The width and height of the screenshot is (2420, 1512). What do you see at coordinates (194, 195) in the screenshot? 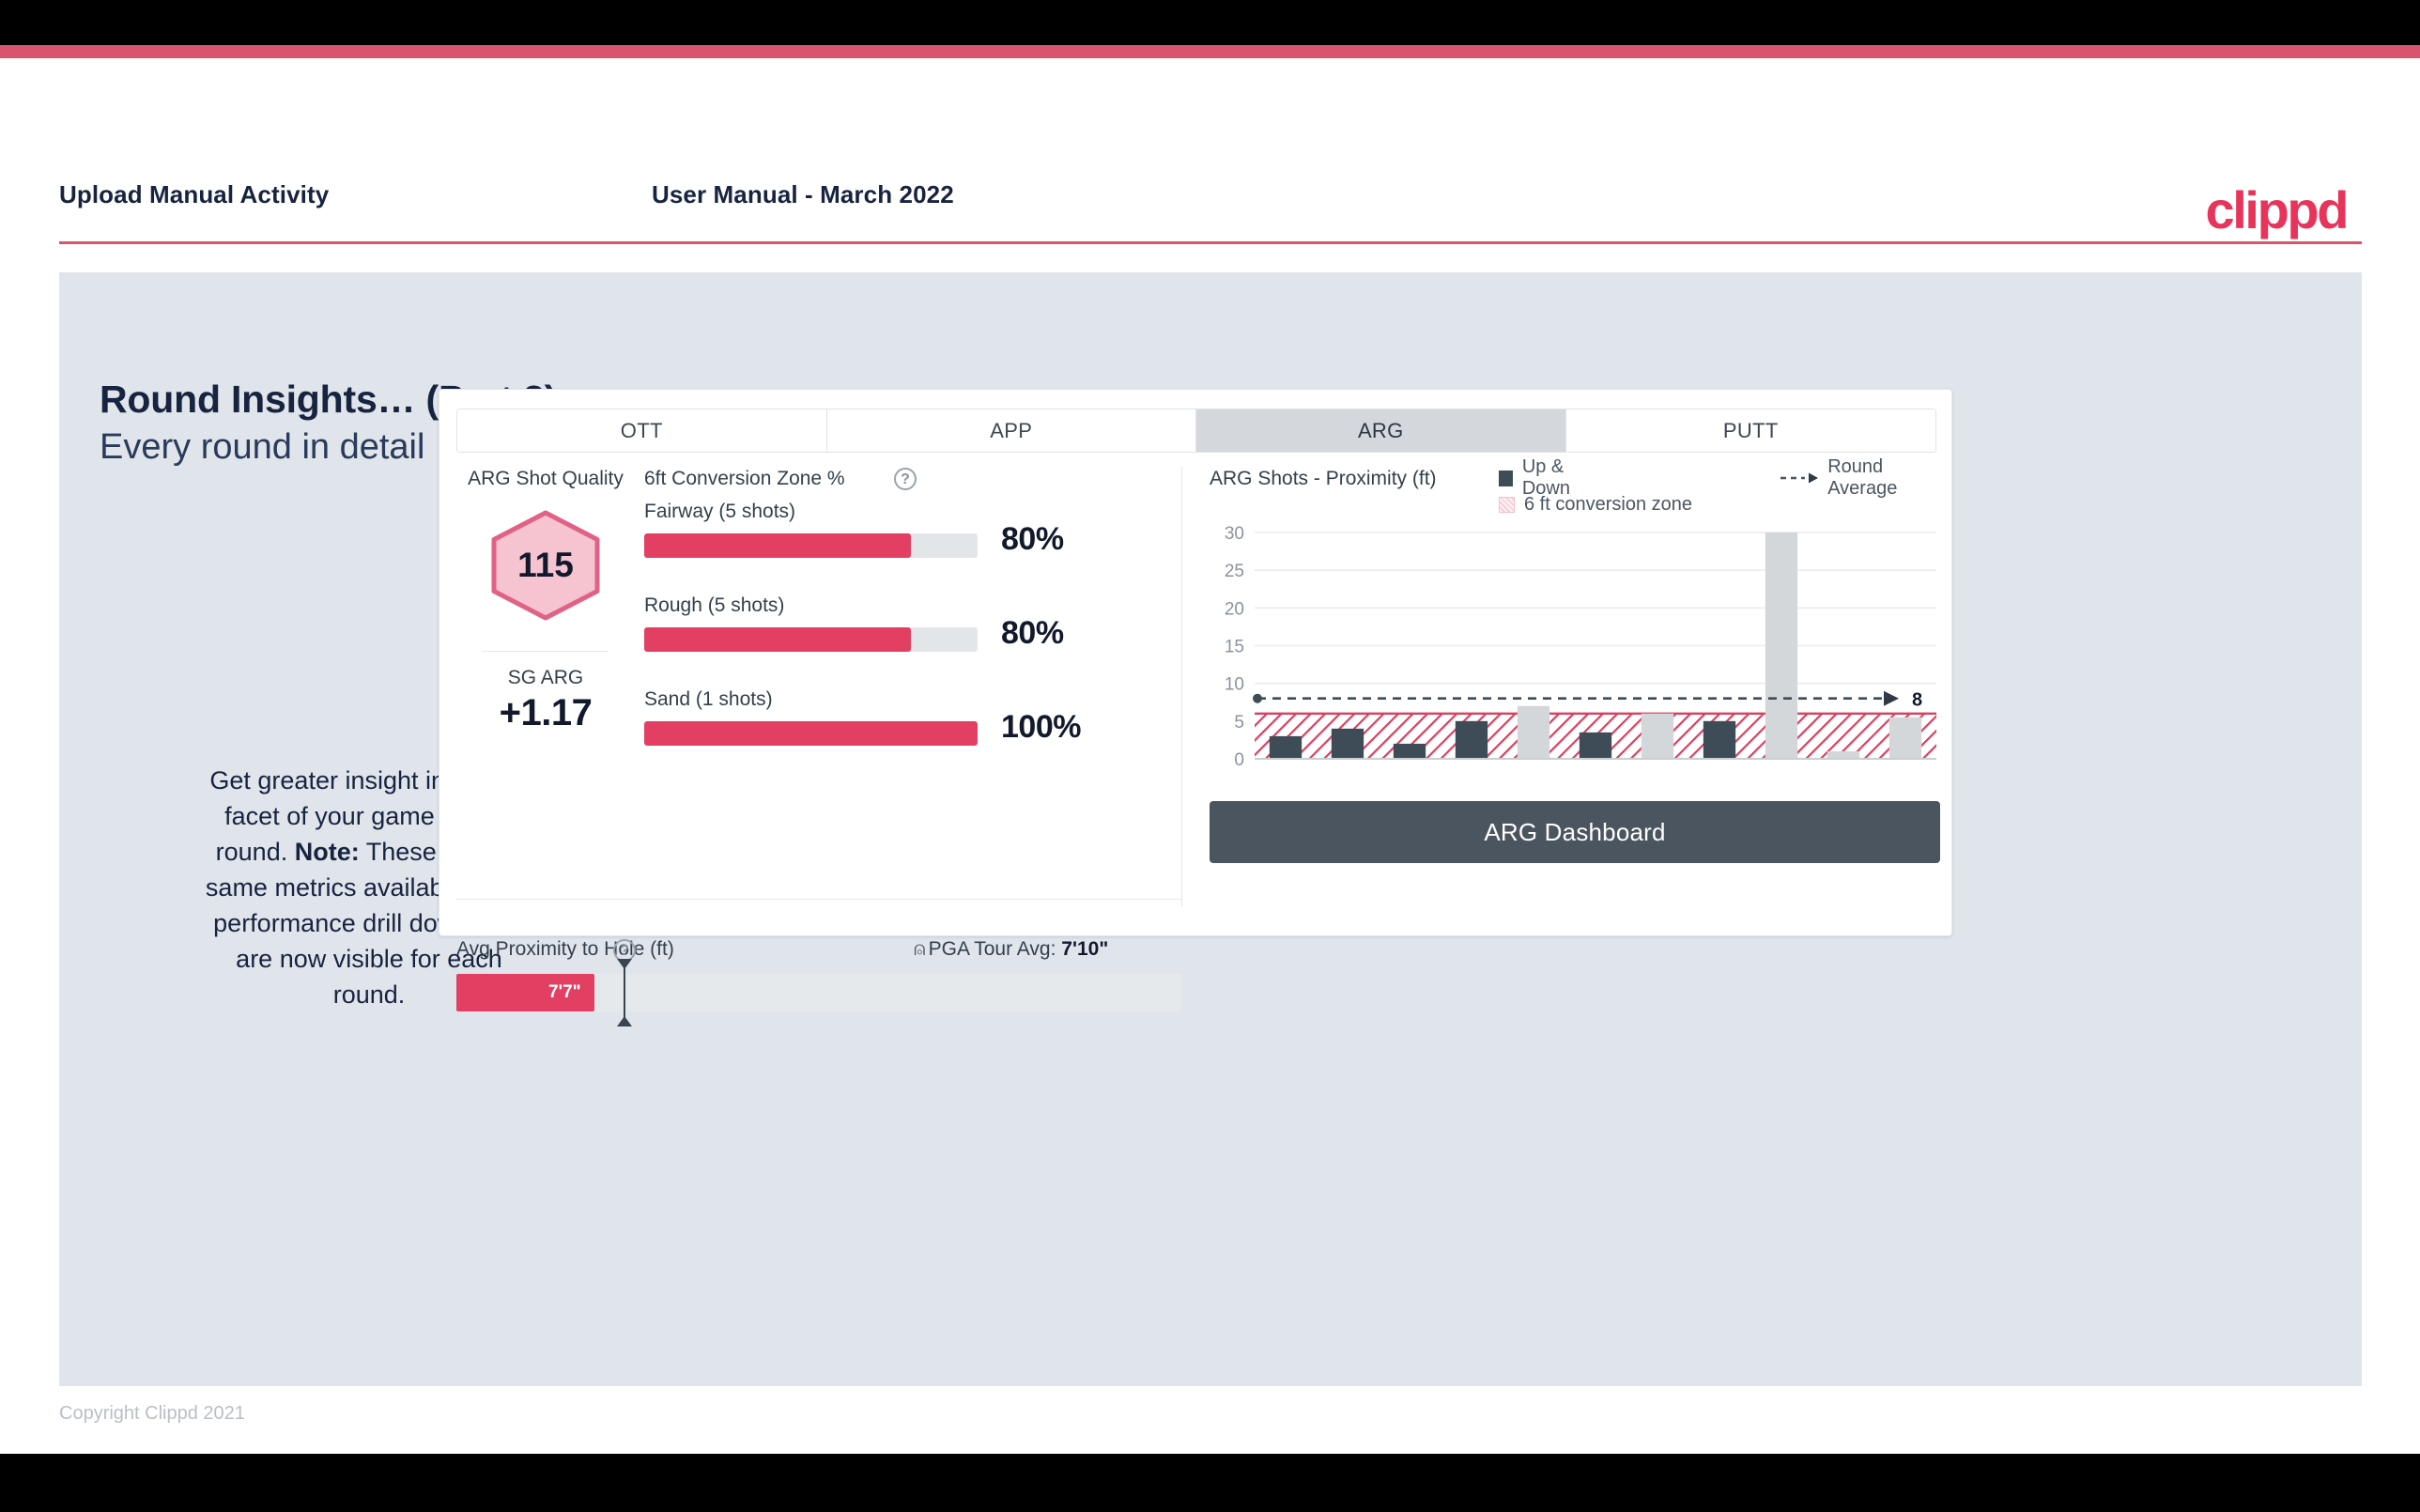
I see `upload-manual-activity-link: Upload Manual Activity` at bounding box center [194, 195].